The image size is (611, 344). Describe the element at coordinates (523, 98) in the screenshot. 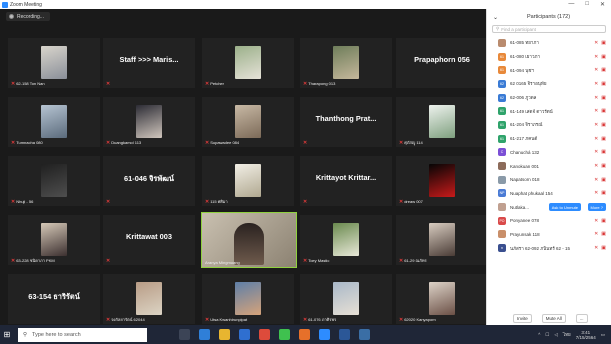

I see `participant-name: 62-006 ภูวดล` at that location.